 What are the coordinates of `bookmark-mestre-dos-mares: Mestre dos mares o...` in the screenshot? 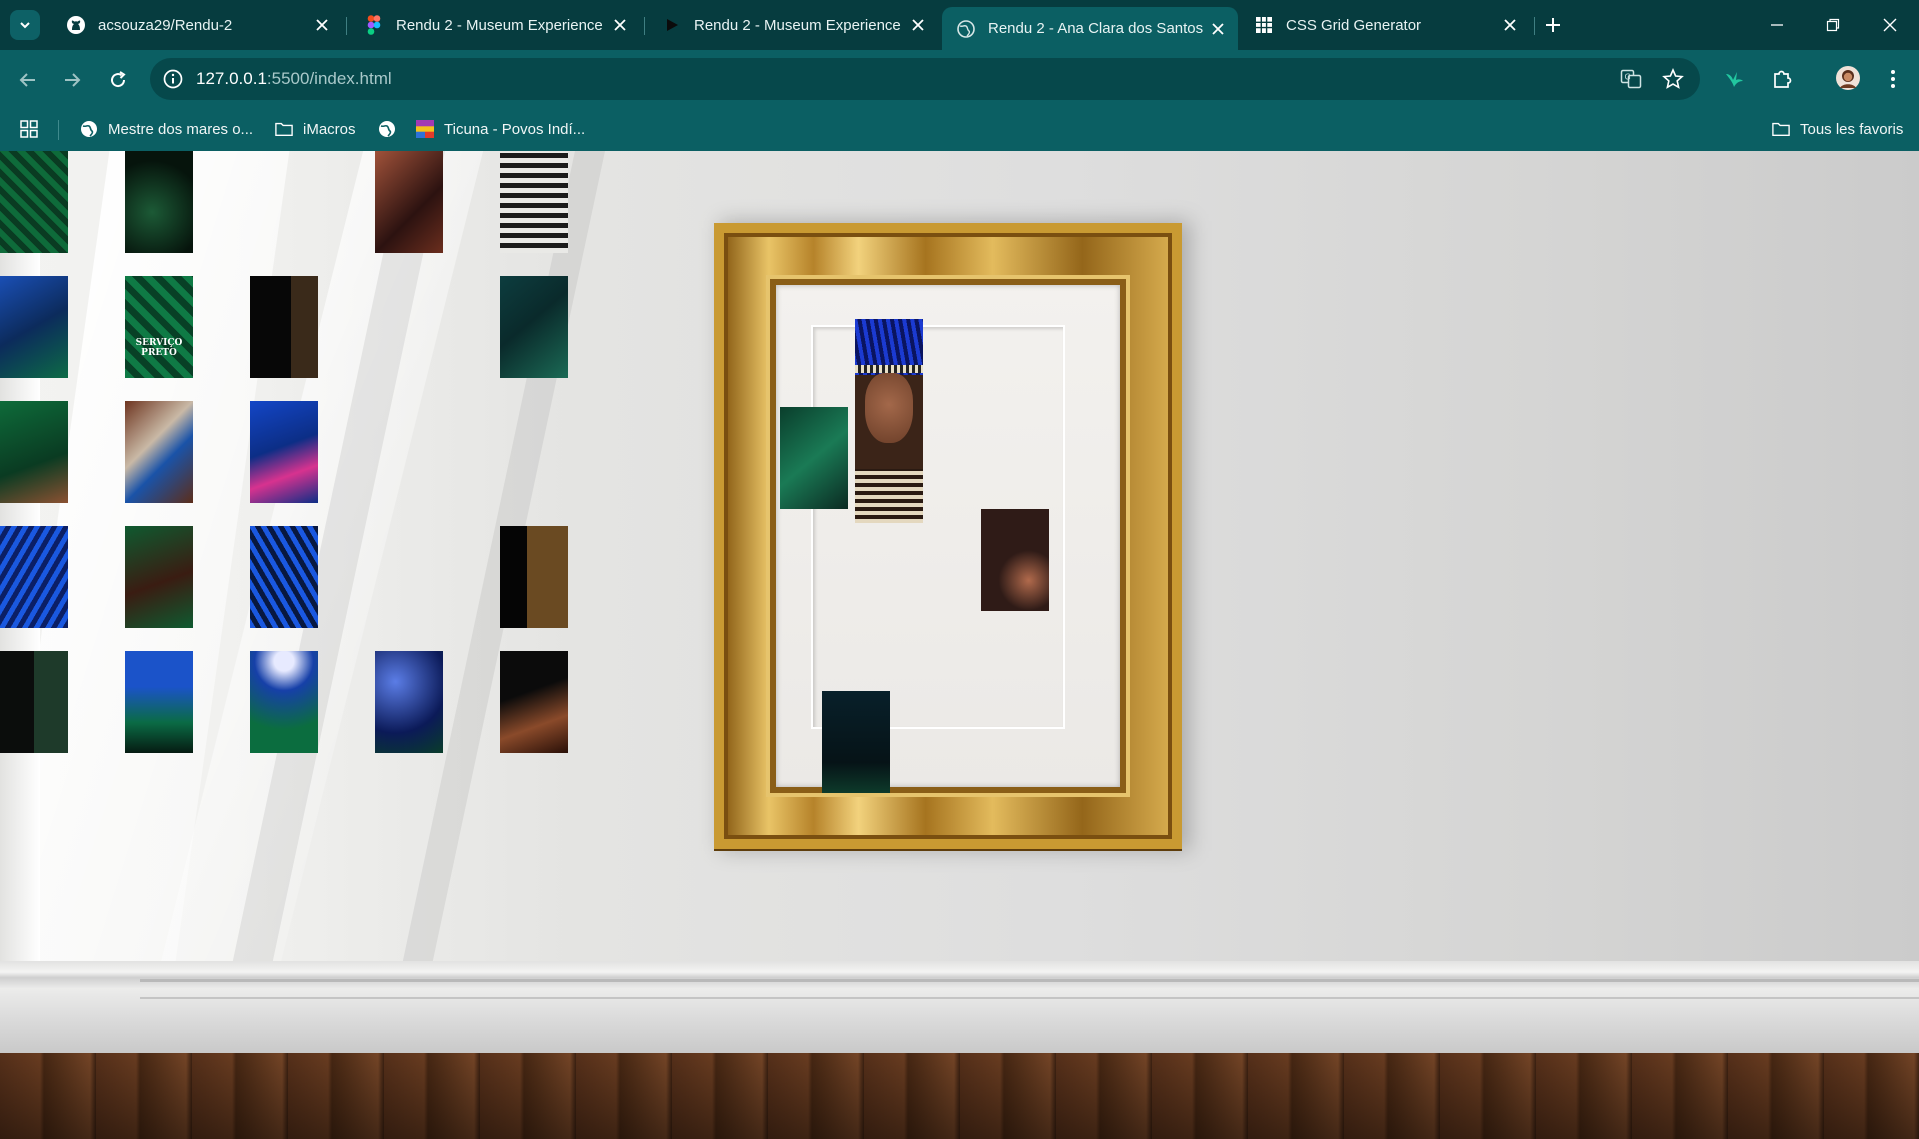 It's located at (166, 129).